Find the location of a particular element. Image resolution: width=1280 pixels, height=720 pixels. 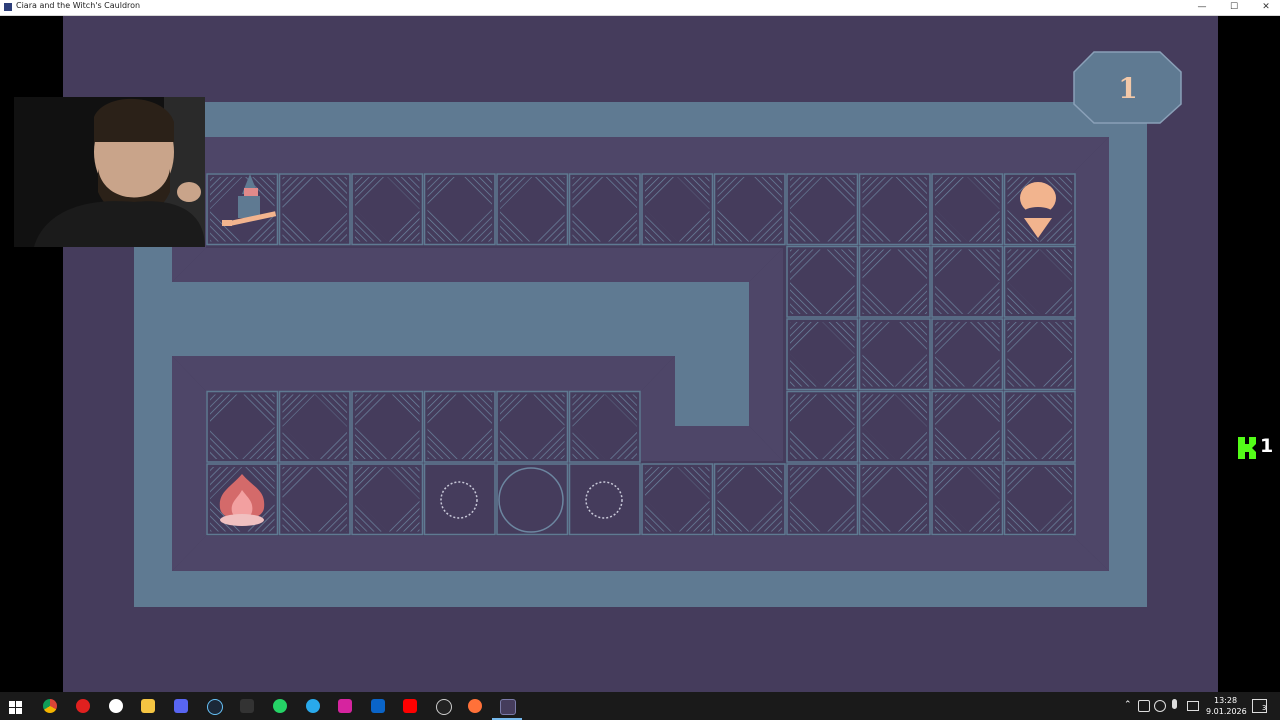

kick-logo-icon is located at coordinates (1247, 448).